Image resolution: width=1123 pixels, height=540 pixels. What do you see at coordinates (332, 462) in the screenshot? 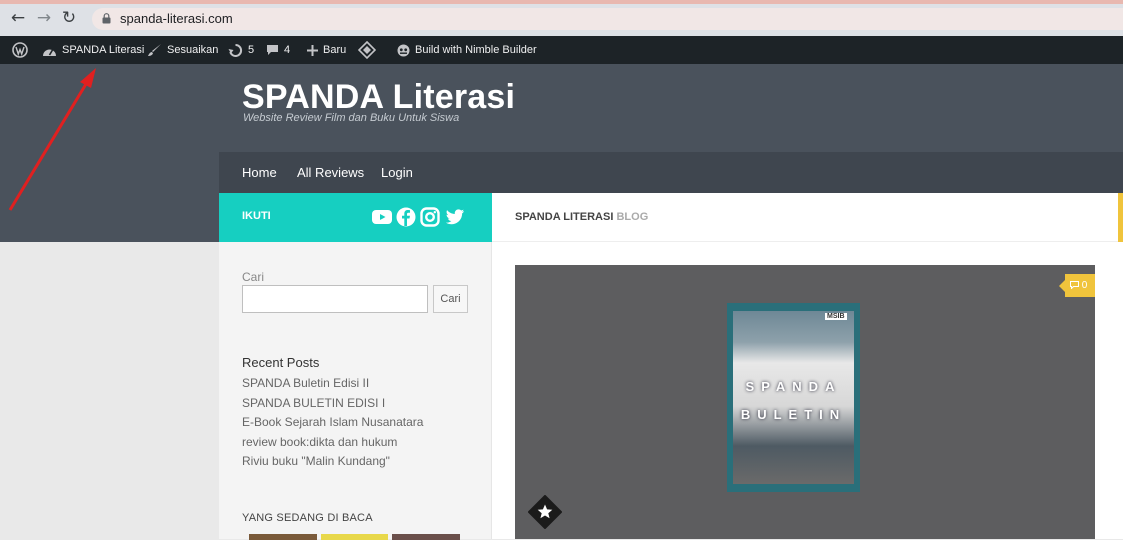
I see `recent-post-link: Riviu buku "Malin Kundang"` at bounding box center [332, 462].